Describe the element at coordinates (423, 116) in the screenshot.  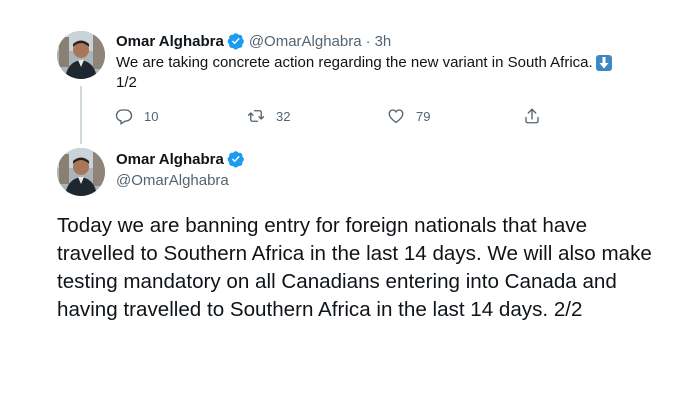
I see `like-count: 79` at that location.